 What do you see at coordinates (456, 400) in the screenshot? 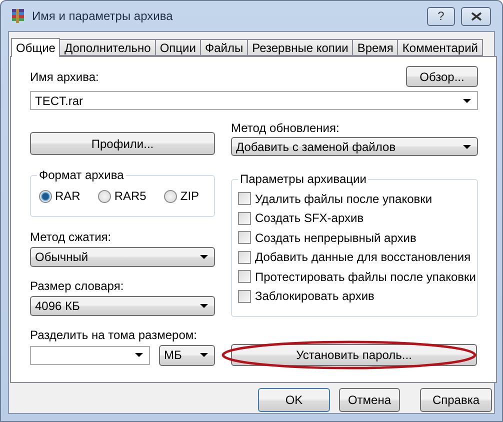
I see `dialog-button: Справка` at bounding box center [456, 400].